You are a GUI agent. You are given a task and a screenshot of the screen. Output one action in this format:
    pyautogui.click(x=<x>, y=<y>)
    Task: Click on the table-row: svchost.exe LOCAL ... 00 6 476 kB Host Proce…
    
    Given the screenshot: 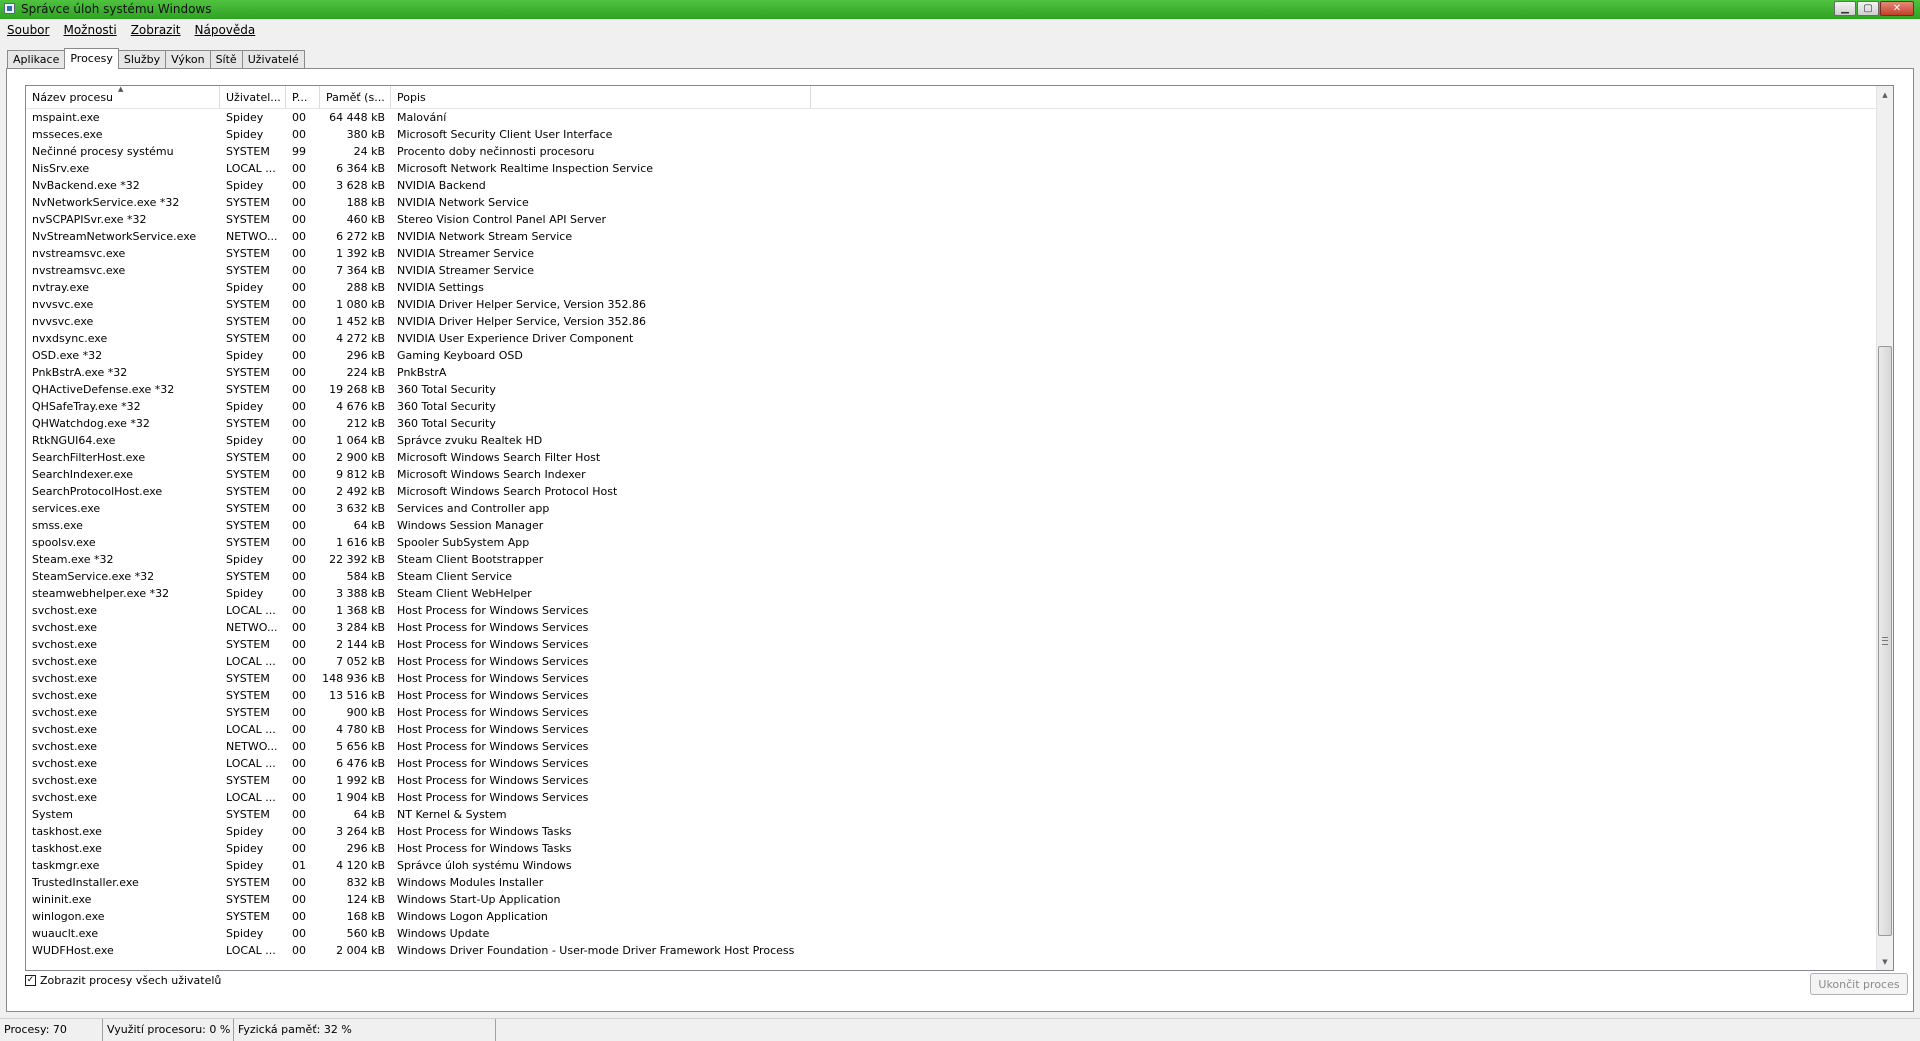 What is the action you would take?
    pyautogui.click(x=956, y=763)
    